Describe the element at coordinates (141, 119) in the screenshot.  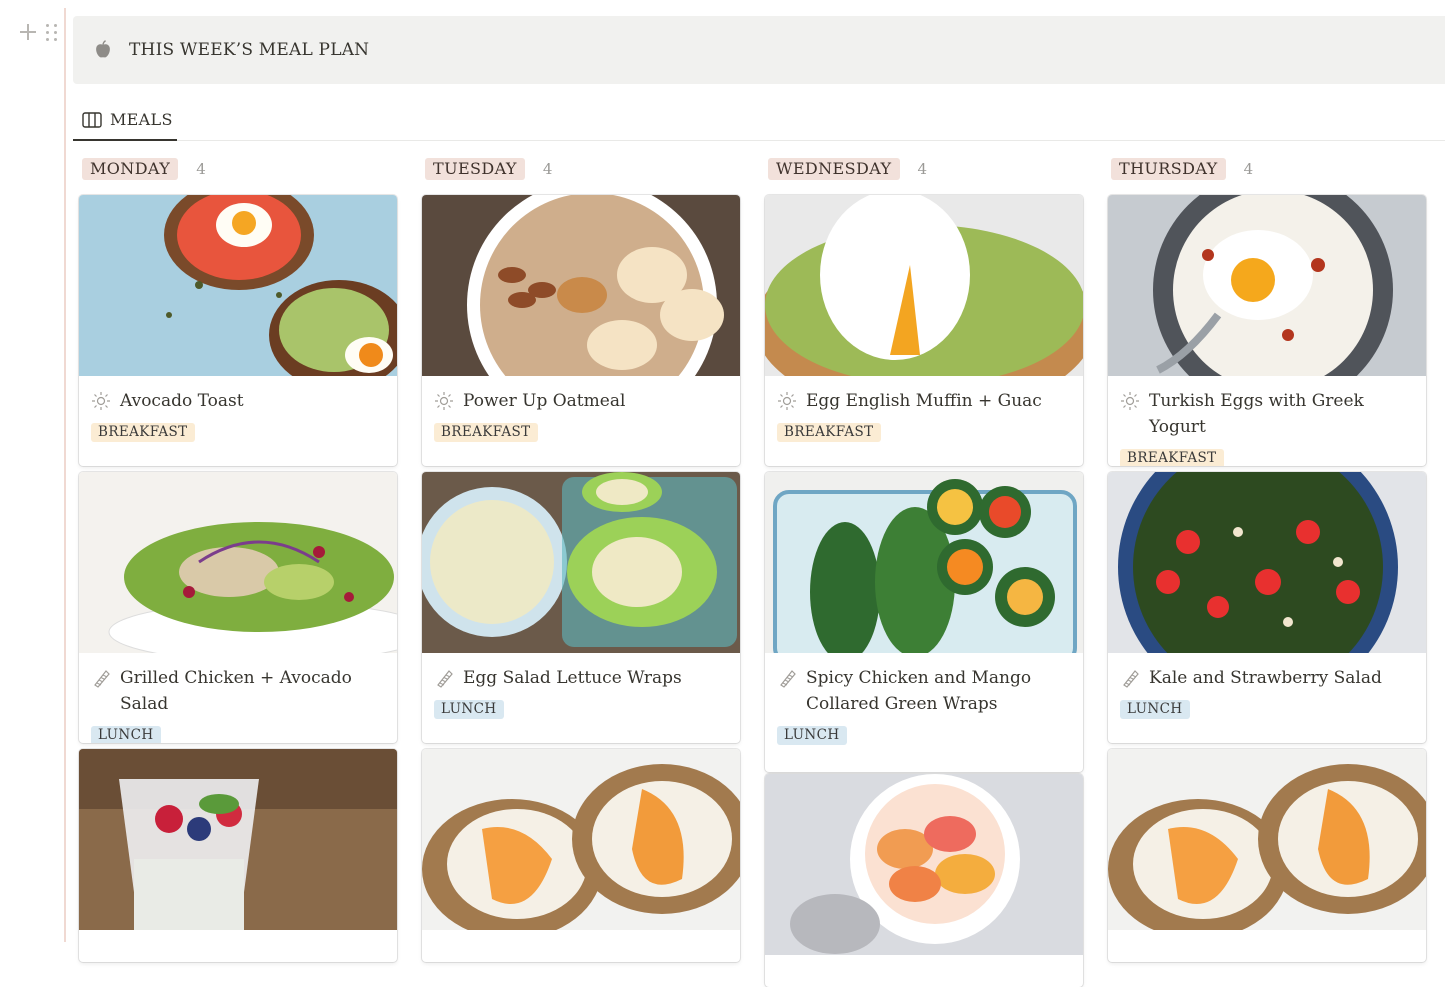
I see `tab-label: MEALS` at that location.